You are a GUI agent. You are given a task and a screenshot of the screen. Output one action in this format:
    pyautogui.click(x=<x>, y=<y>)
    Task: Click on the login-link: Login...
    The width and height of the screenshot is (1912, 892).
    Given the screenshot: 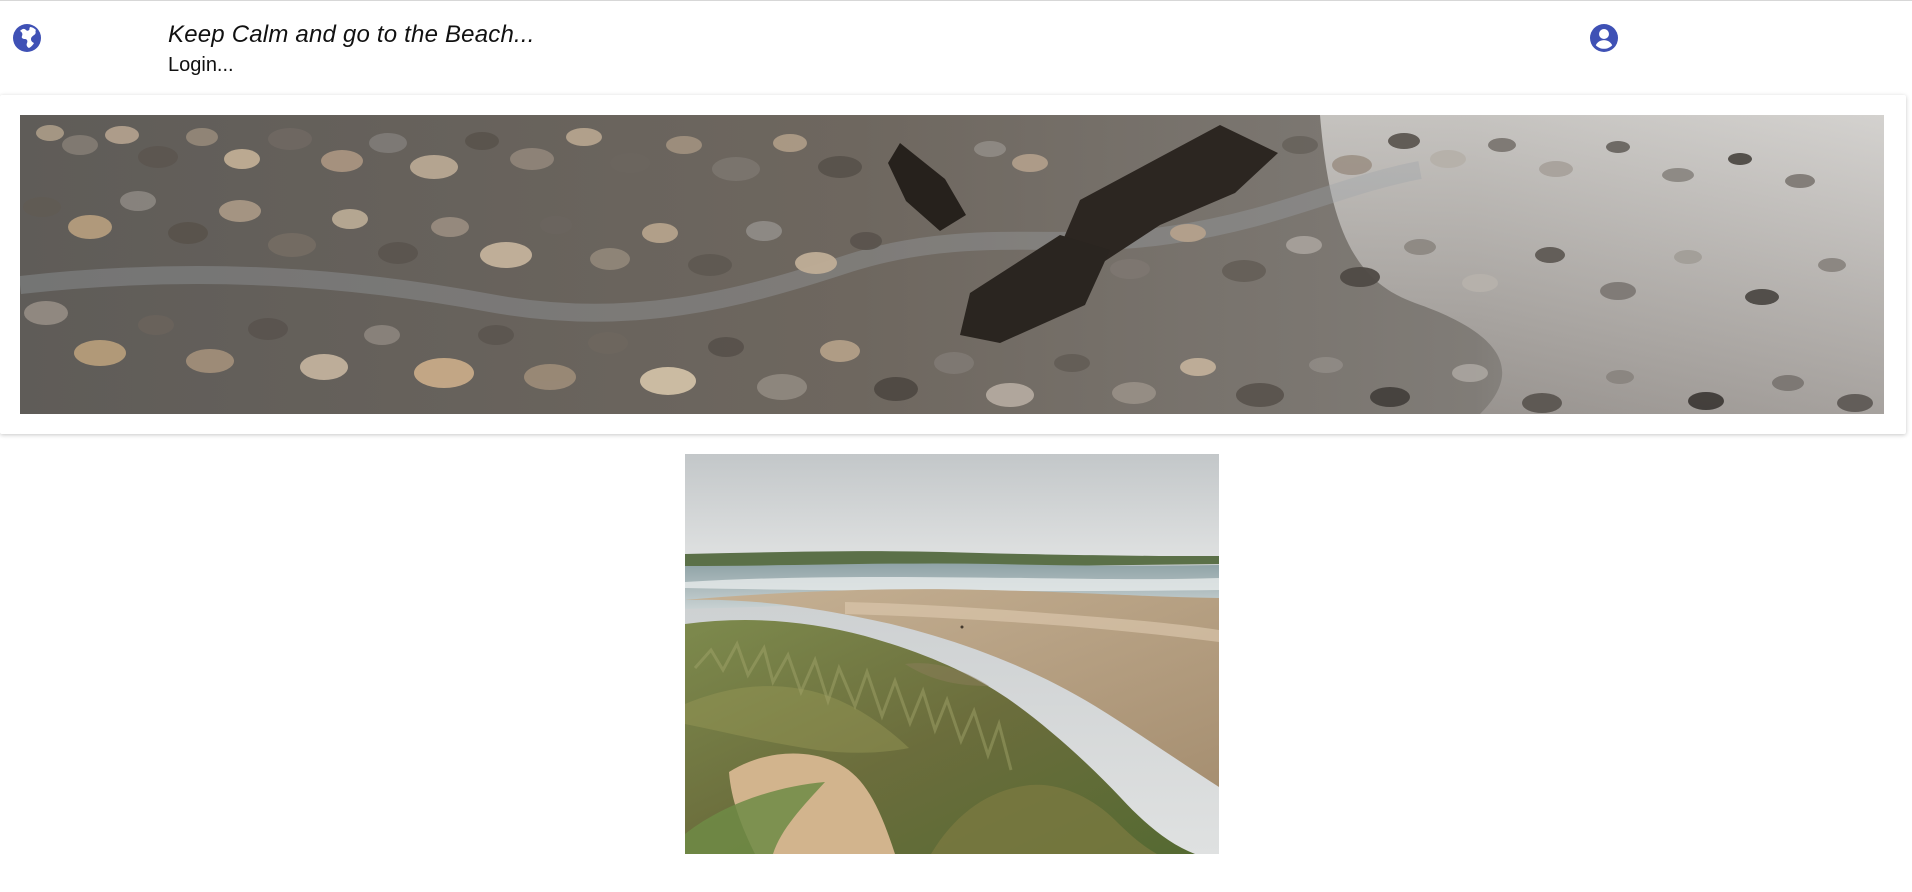 What is the action you would take?
    pyautogui.click(x=201, y=65)
    